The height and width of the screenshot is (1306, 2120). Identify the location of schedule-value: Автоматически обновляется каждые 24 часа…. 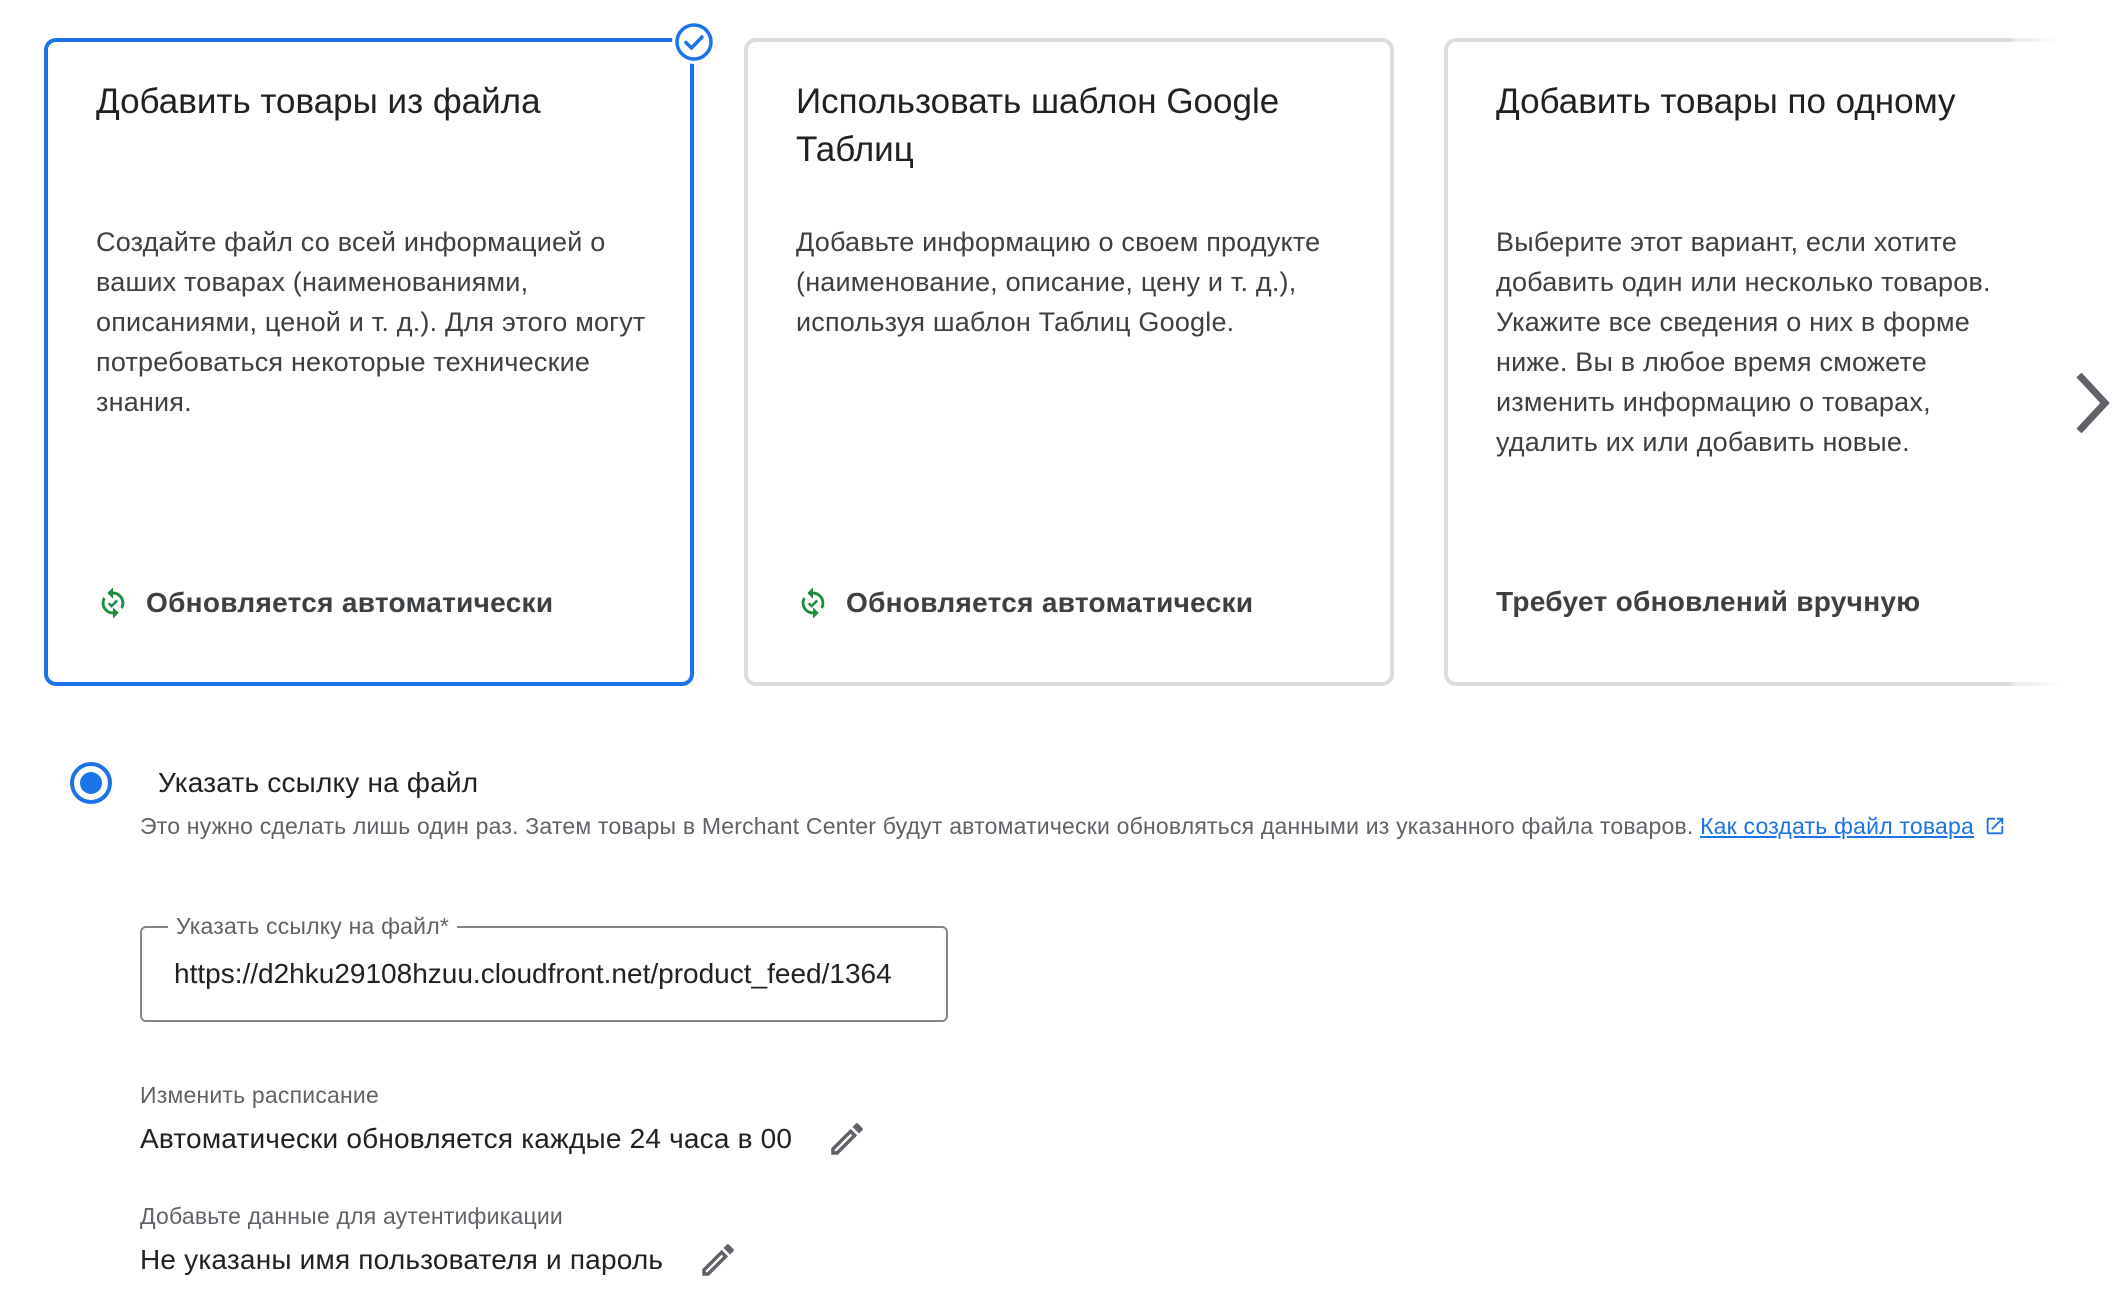
(466, 1138).